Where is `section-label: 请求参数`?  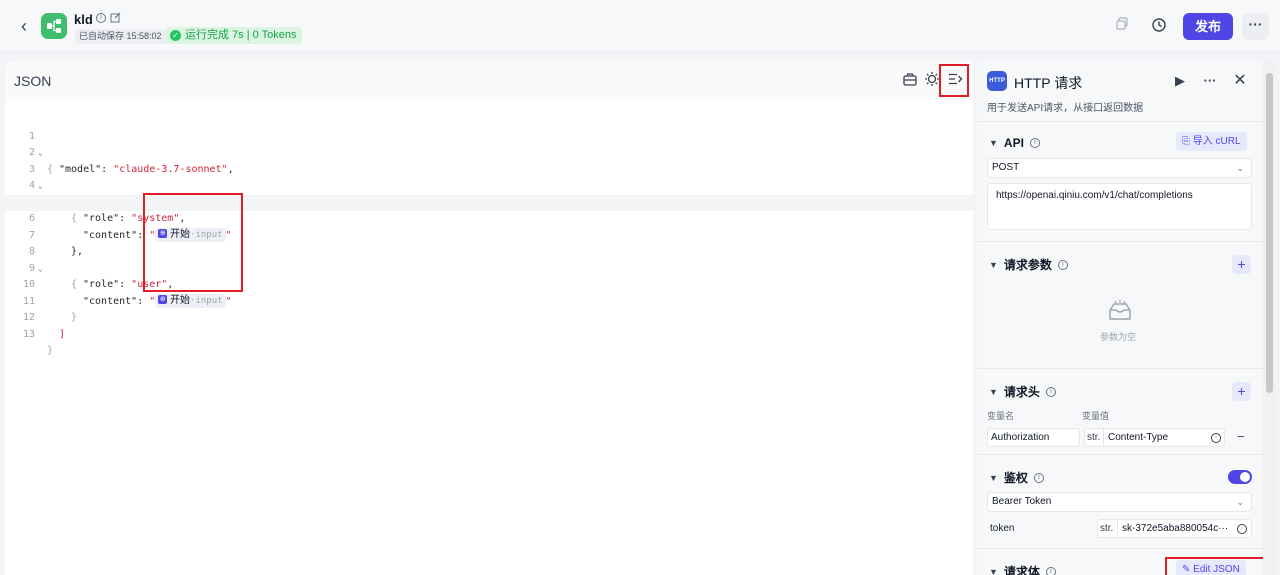
section-label: 请求参数 is located at coordinates (1027, 265).